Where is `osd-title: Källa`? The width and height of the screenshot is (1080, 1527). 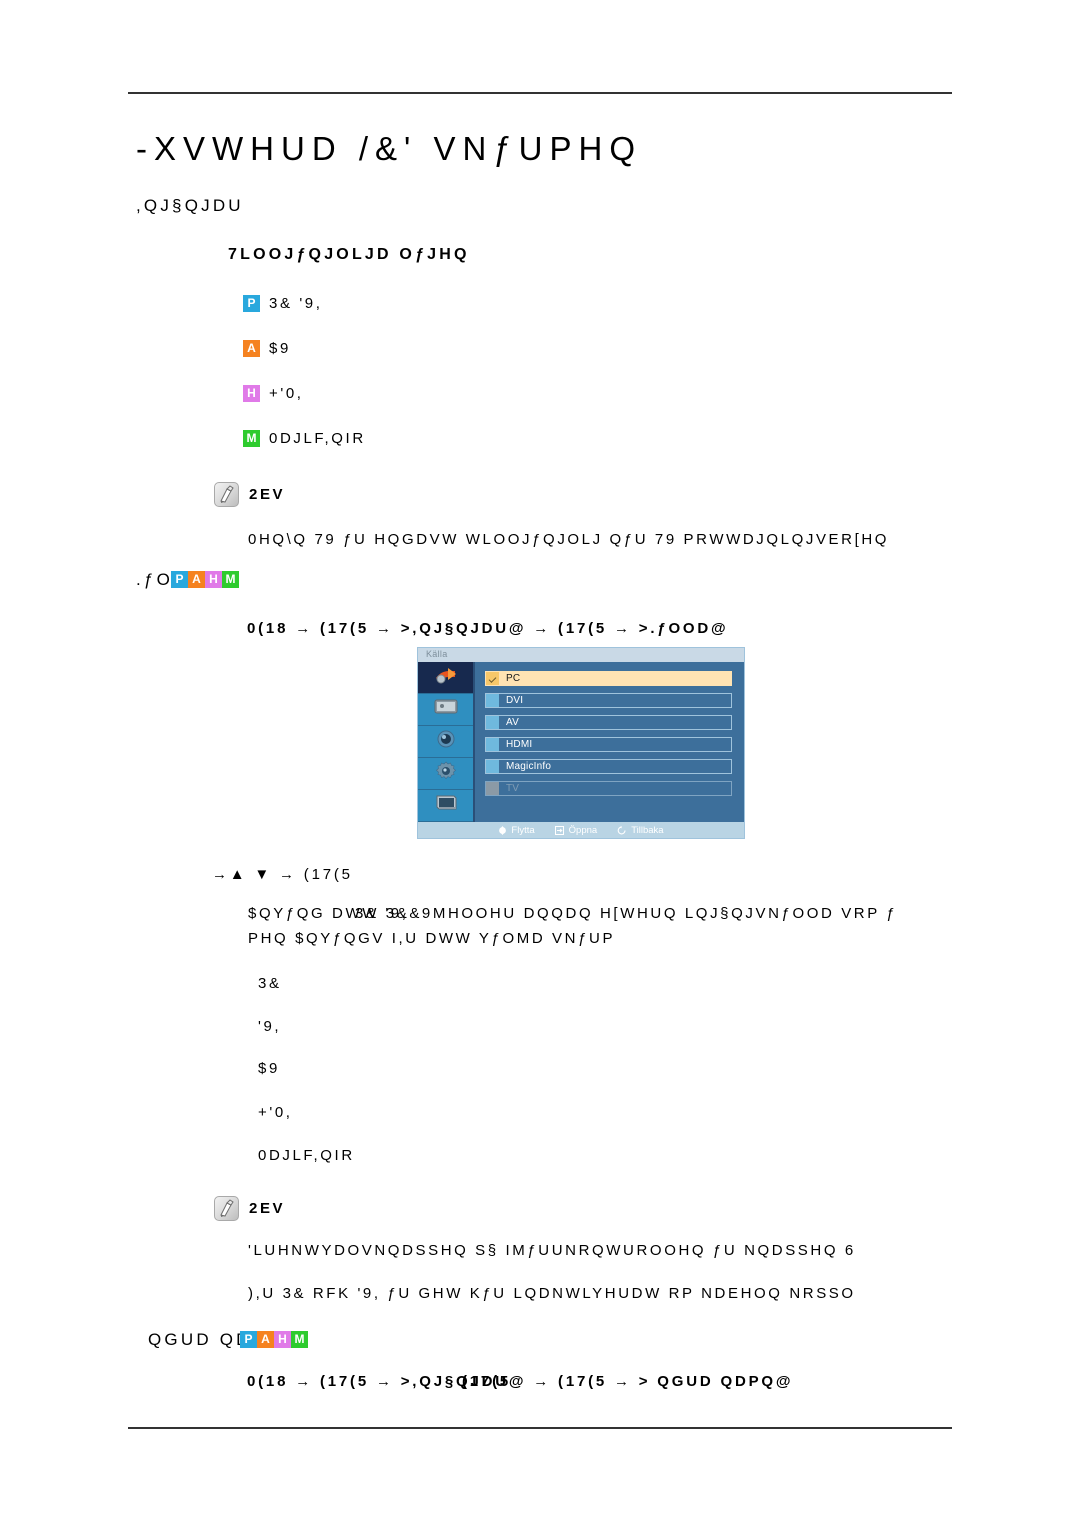
osd-title: Källa is located at coordinates (581, 655).